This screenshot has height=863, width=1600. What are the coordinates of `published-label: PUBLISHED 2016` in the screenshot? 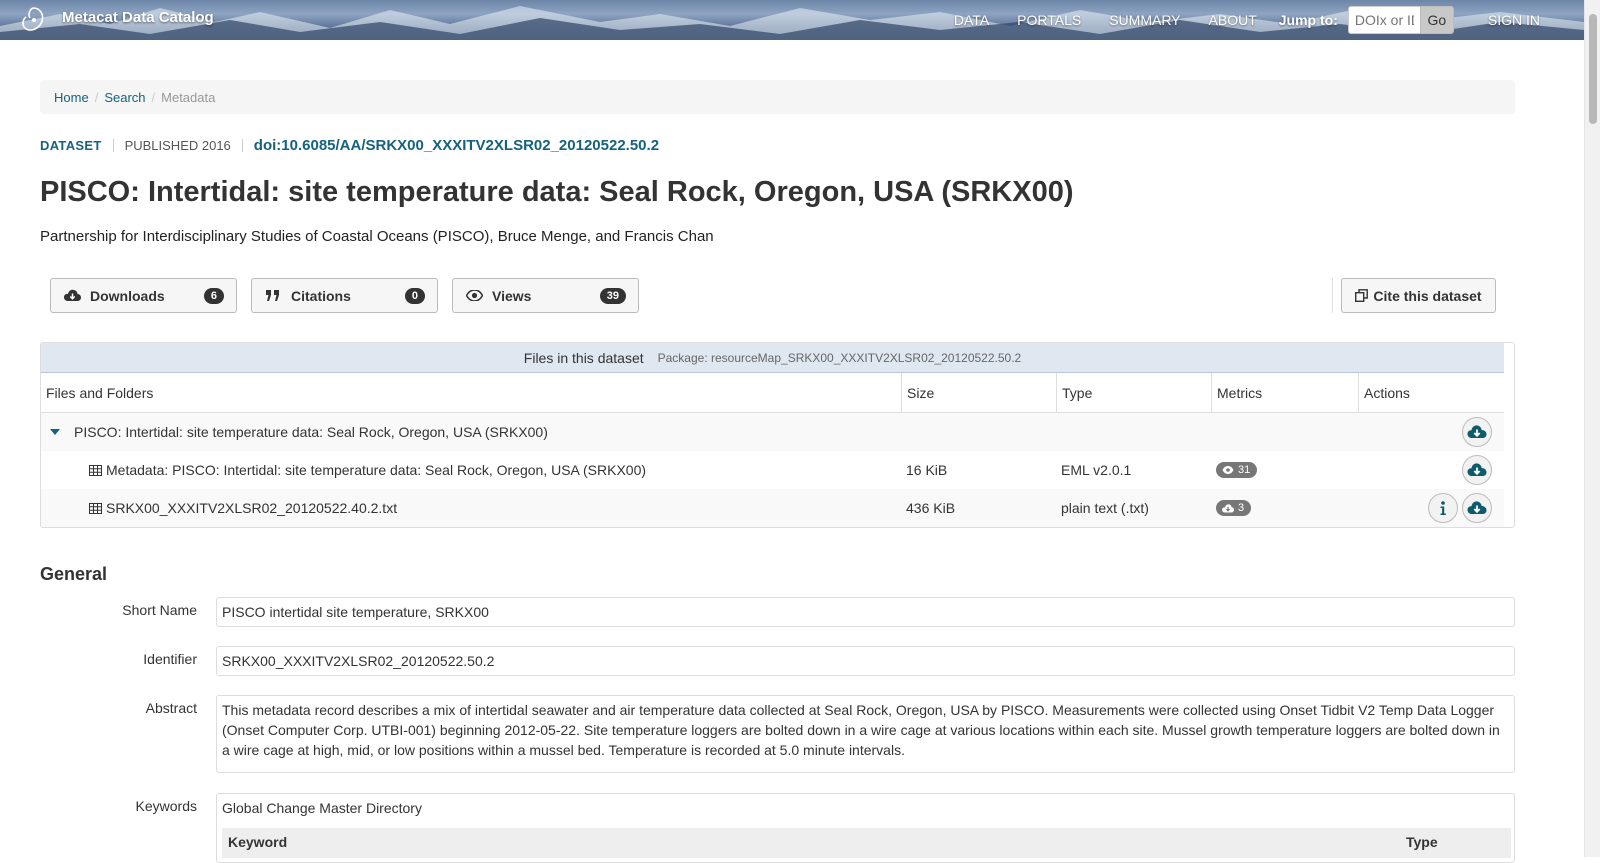 It's located at (177, 145).